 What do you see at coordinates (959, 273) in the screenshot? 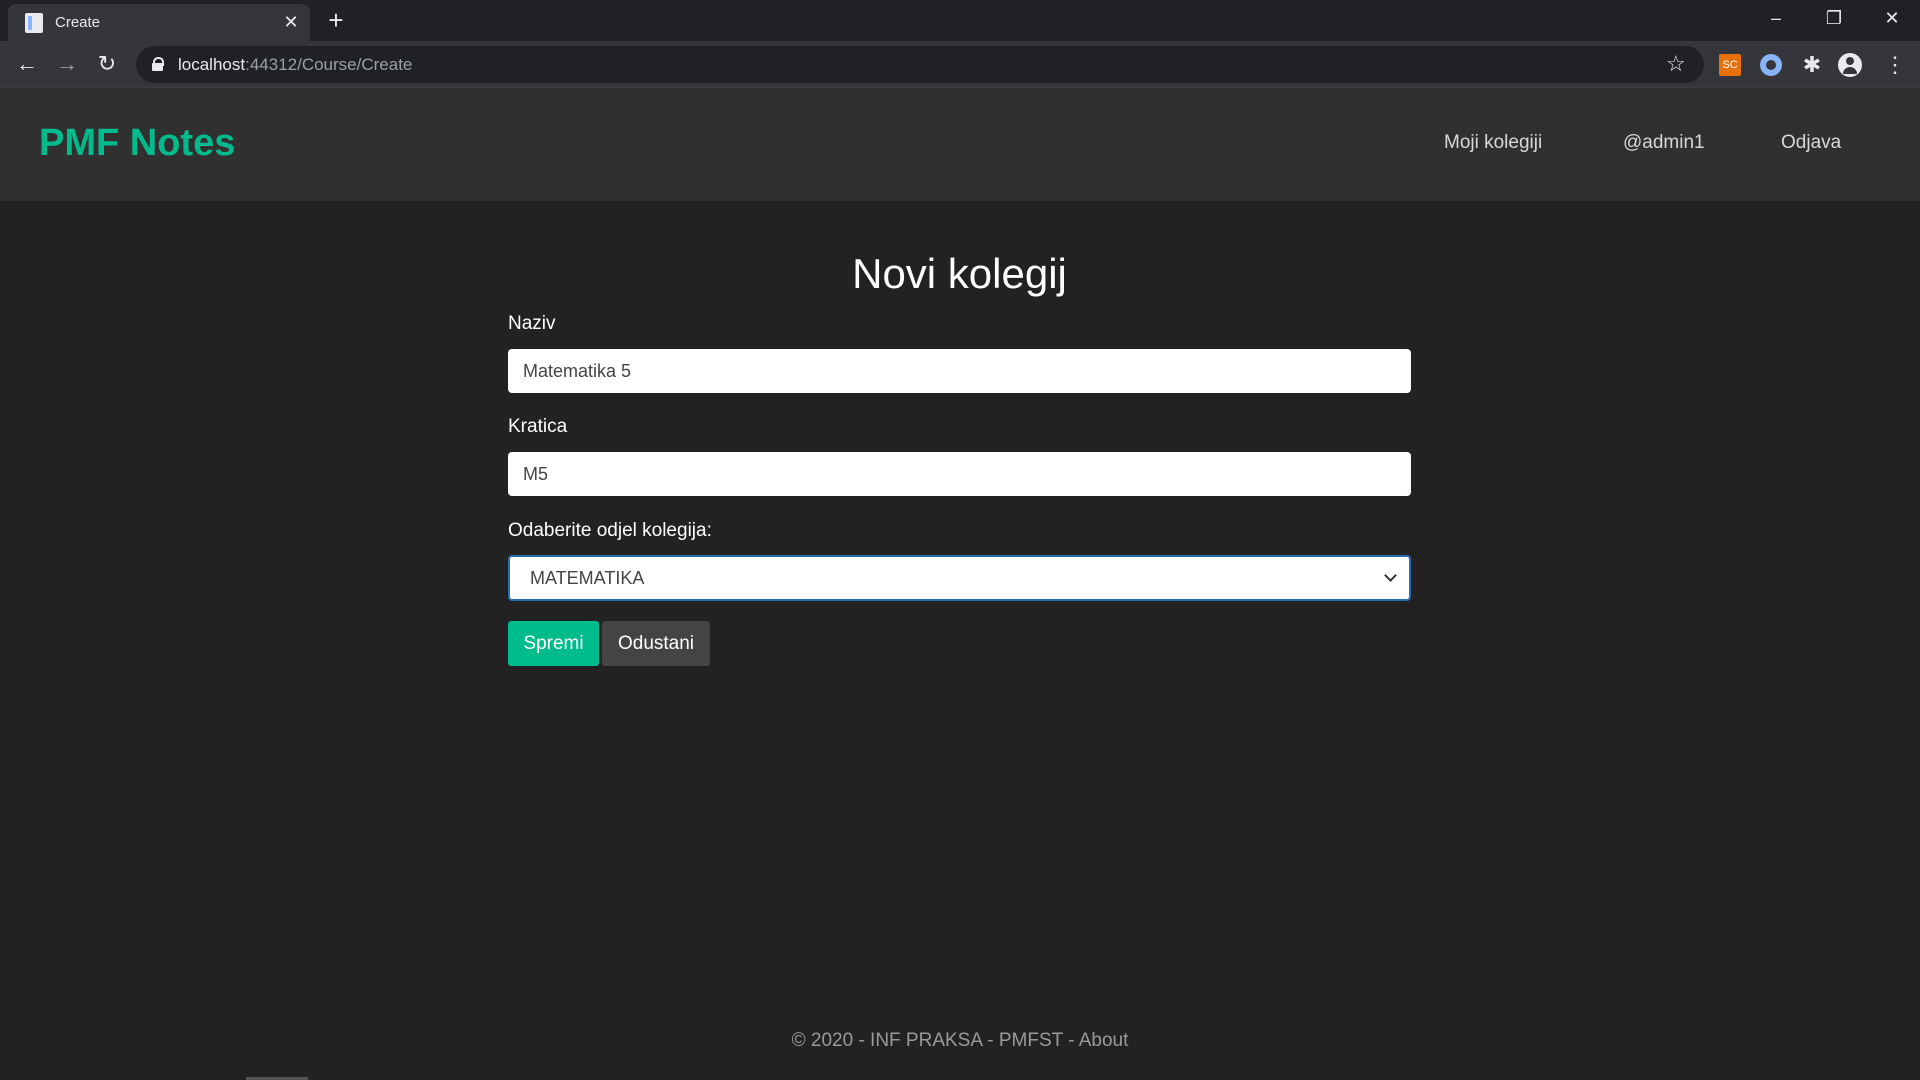
I see `page-title: Novi kolegij` at bounding box center [959, 273].